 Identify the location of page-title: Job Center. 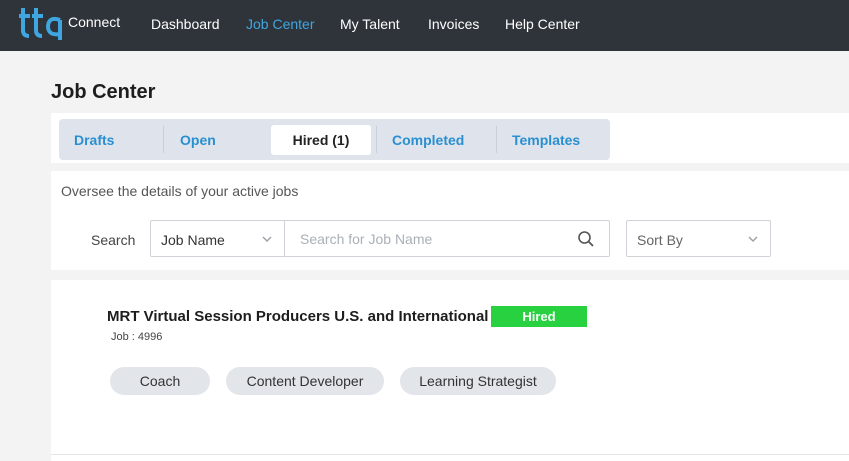
(103, 92).